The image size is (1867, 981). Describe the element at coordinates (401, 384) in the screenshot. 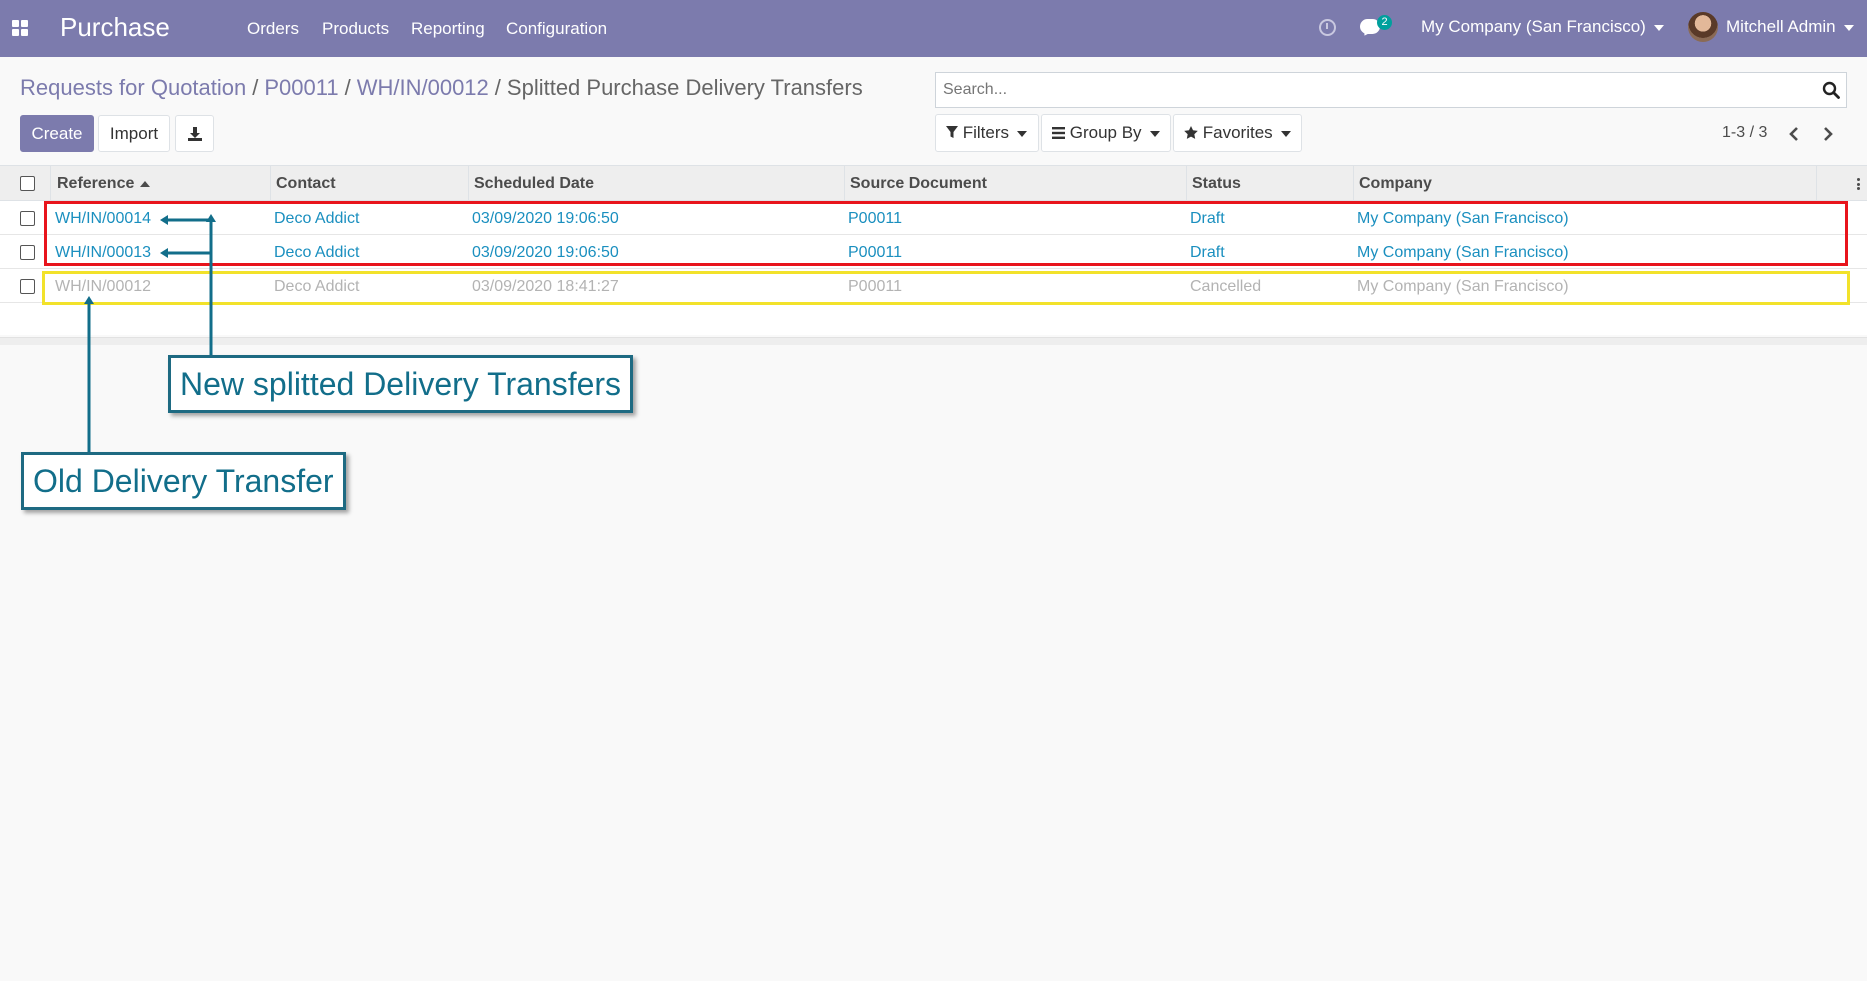

I see `new-transfers-callout: New splitted Delivery Transfers` at that location.